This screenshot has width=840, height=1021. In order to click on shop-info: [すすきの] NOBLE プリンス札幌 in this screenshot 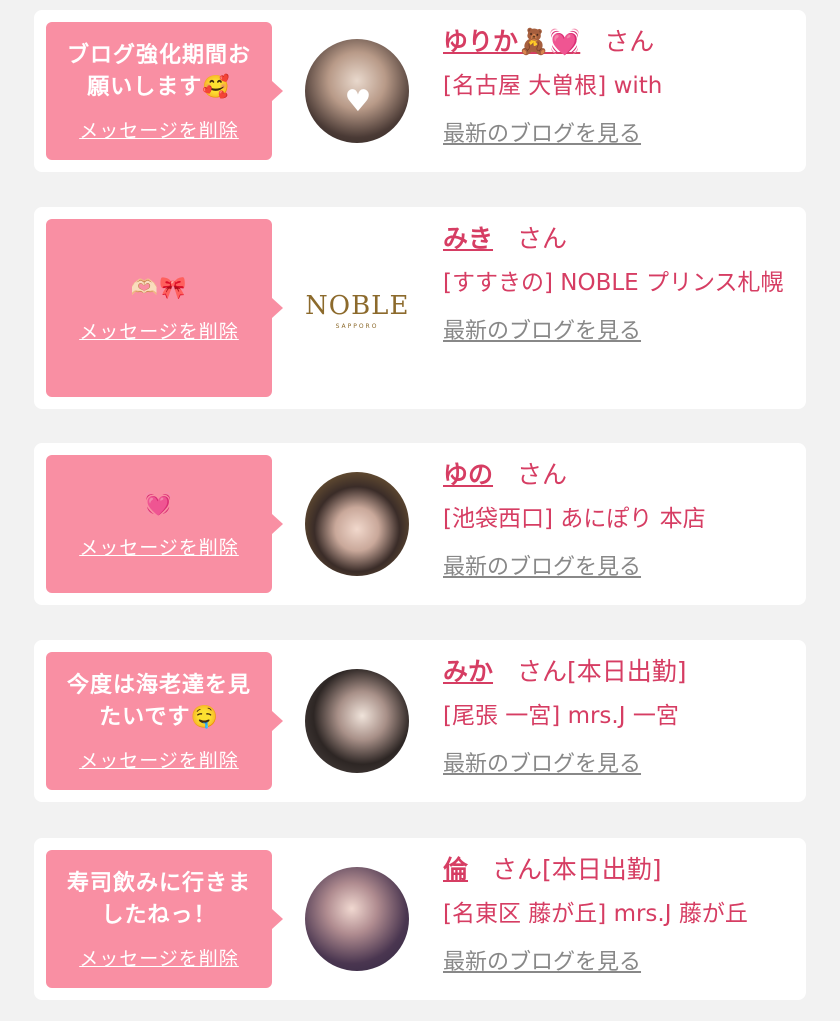, I will do `click(613, 283)`.